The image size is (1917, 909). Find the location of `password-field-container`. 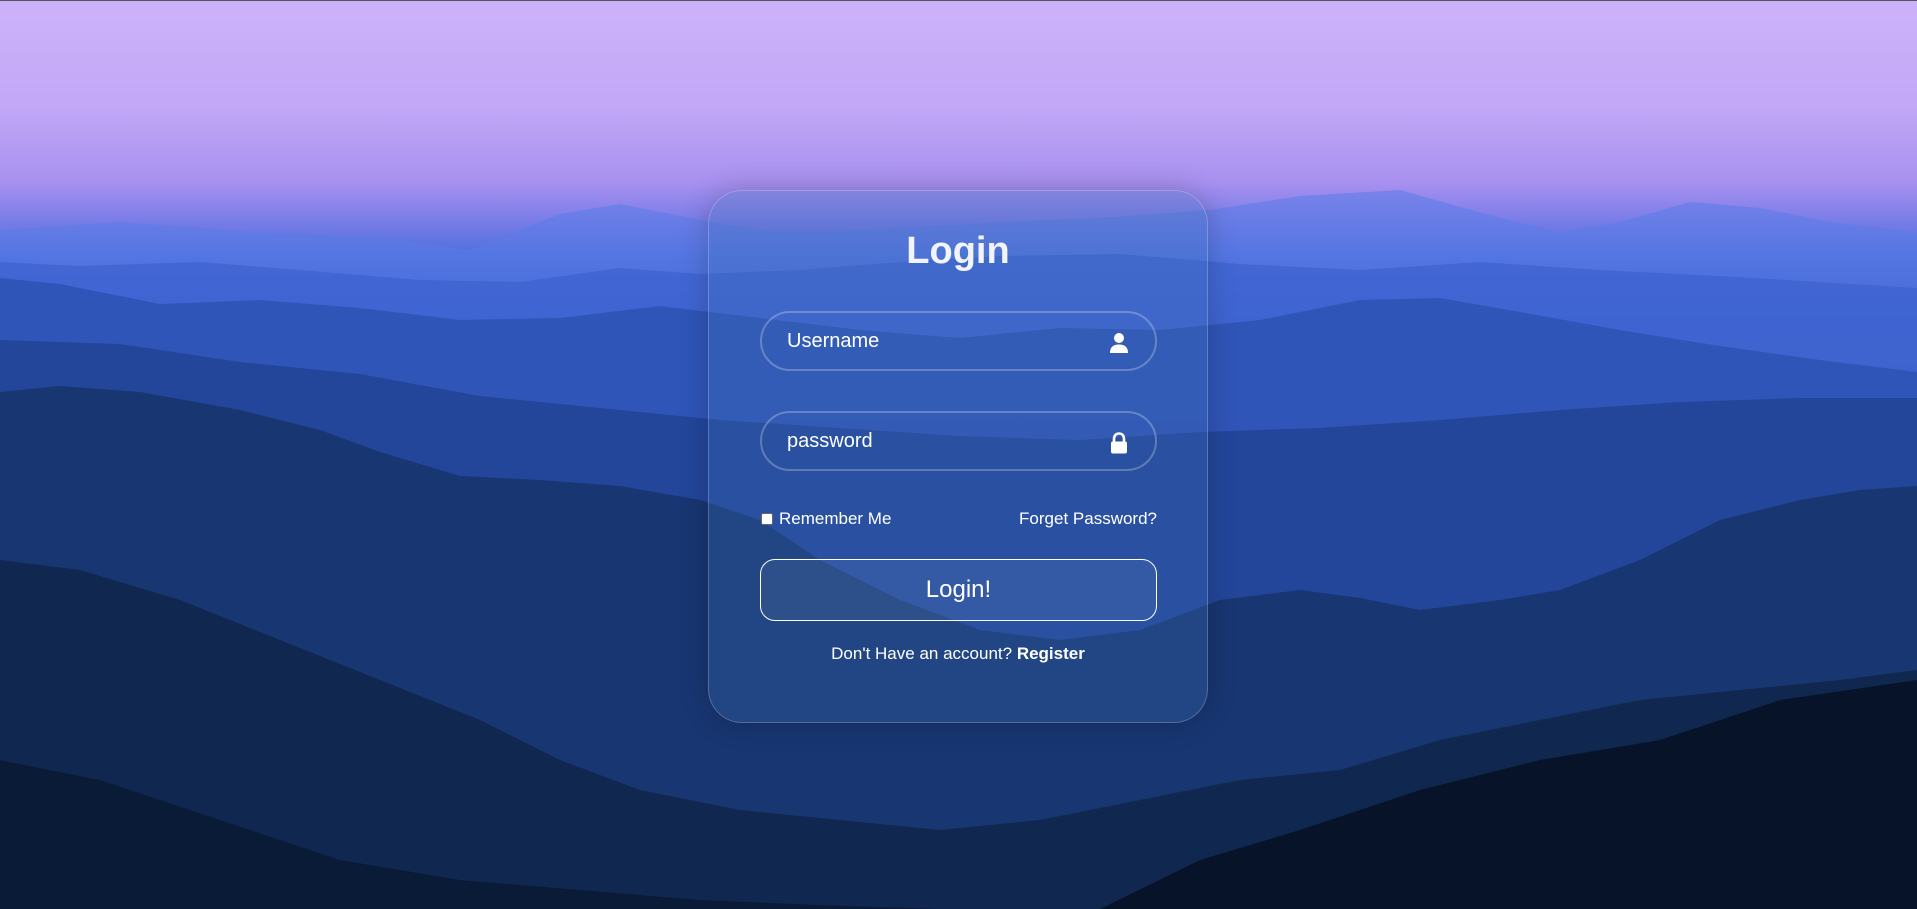

password-field-container is located at coordinates (958, 441).